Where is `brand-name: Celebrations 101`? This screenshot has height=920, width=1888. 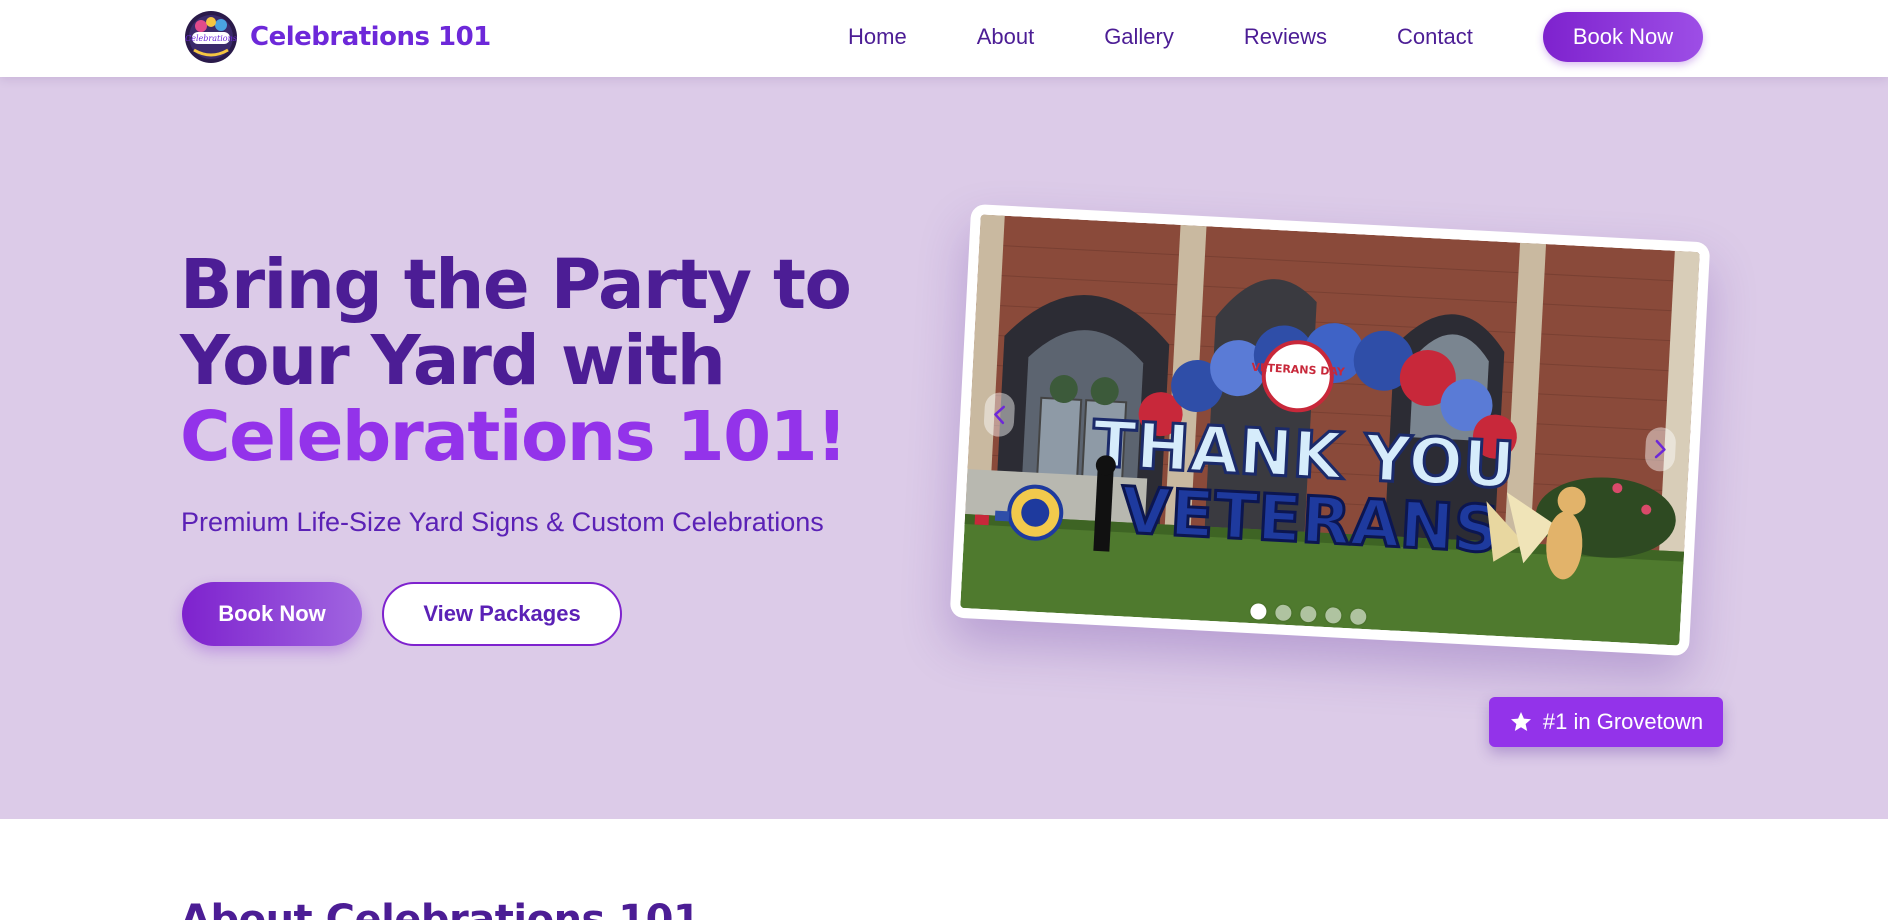
brand-name: Celebrations 101 is located at coordinates (370, 37).